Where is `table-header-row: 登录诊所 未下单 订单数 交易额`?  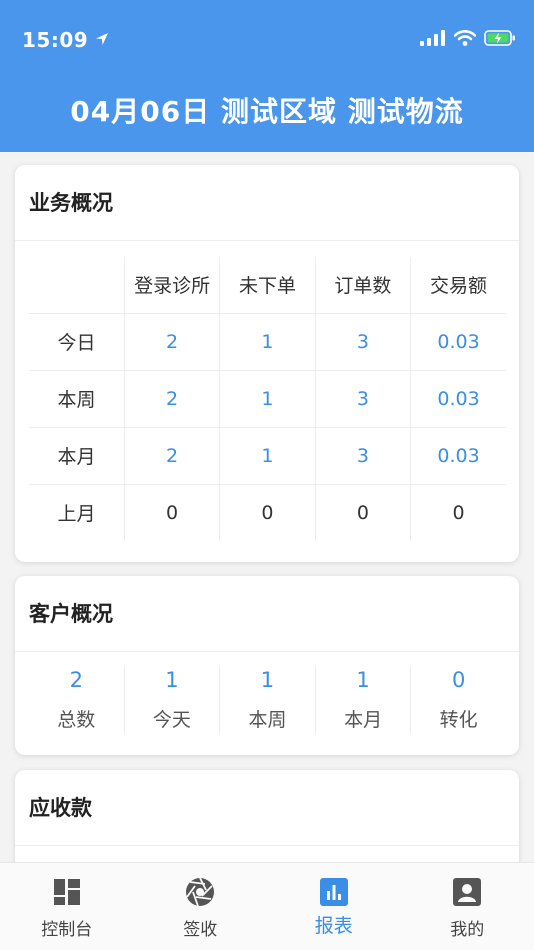
table-header-row: 登录诊所 未下单 订单数 交易额 is located at coordinates (267, 285).